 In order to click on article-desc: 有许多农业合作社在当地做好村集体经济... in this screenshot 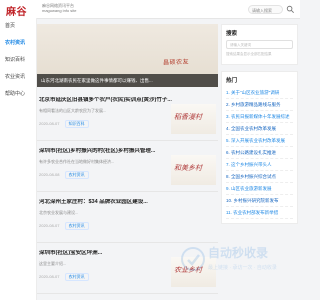, I will do `click(77, 161)`.